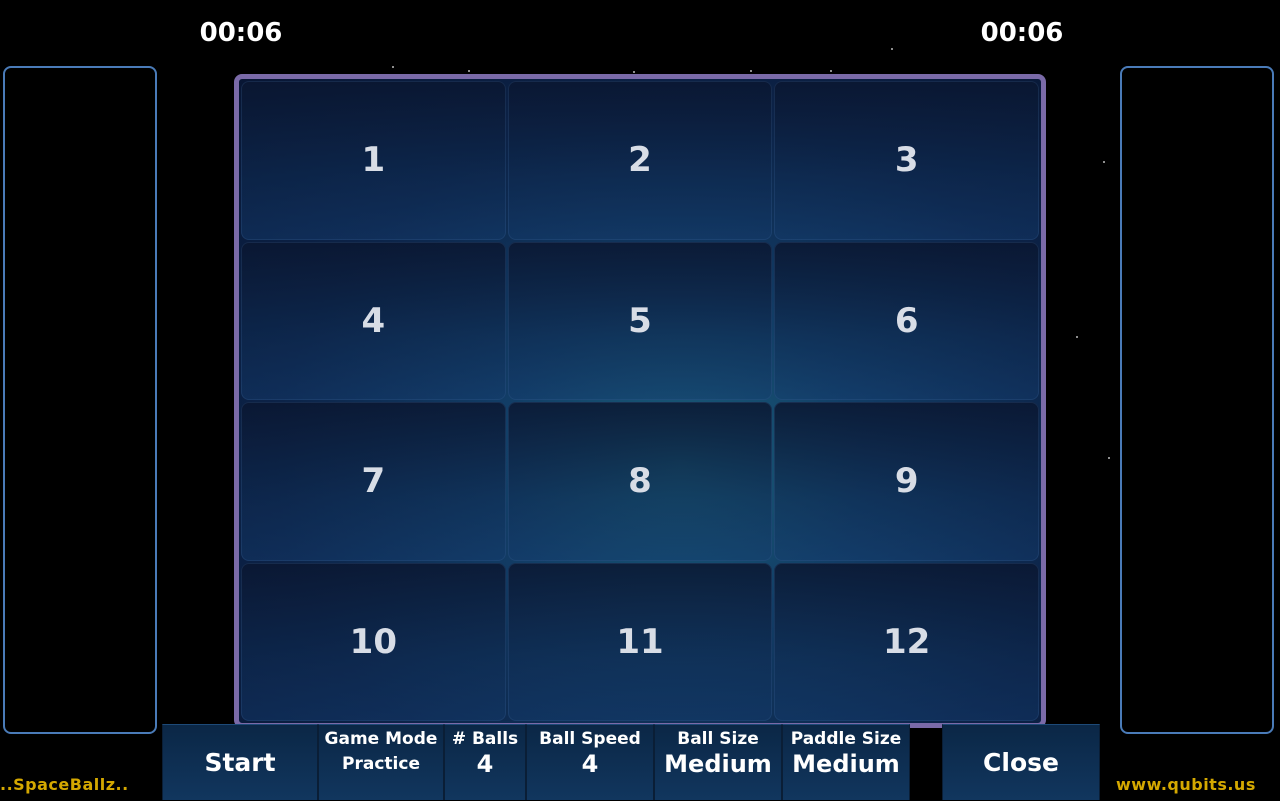 This screenshot has width=1280, height=801. I want to click on ball-speed-selector: Ball Speed 4, so click(590, 762).